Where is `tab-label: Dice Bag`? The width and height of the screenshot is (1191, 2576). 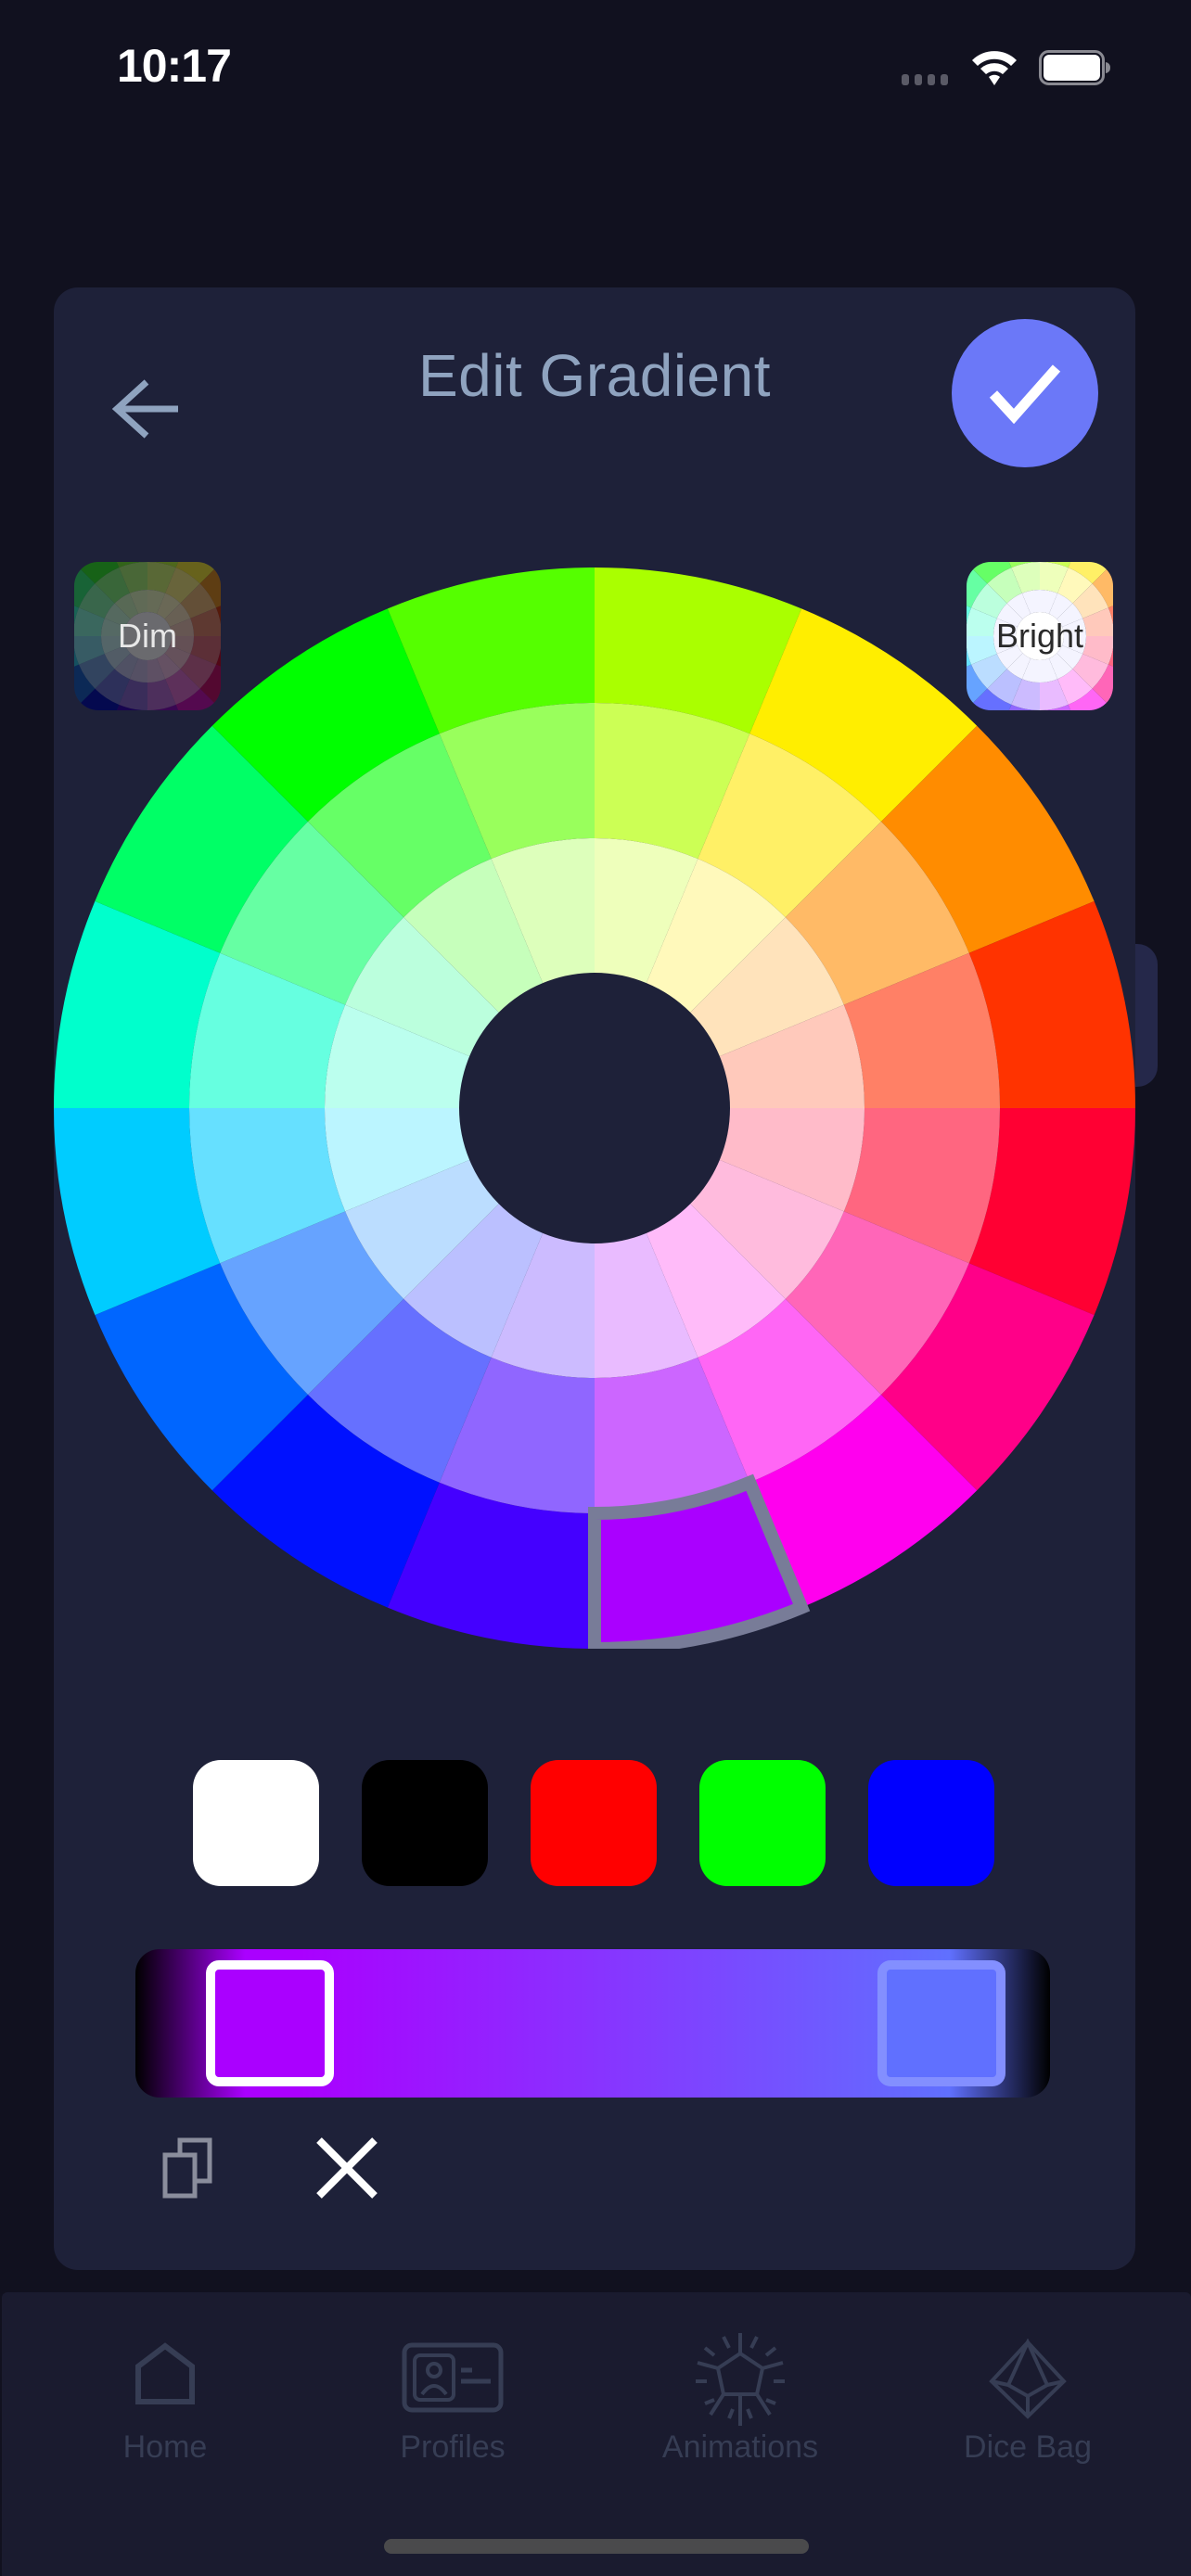 tab-label: Dice Bag is located at coordinates (1028, 2447).